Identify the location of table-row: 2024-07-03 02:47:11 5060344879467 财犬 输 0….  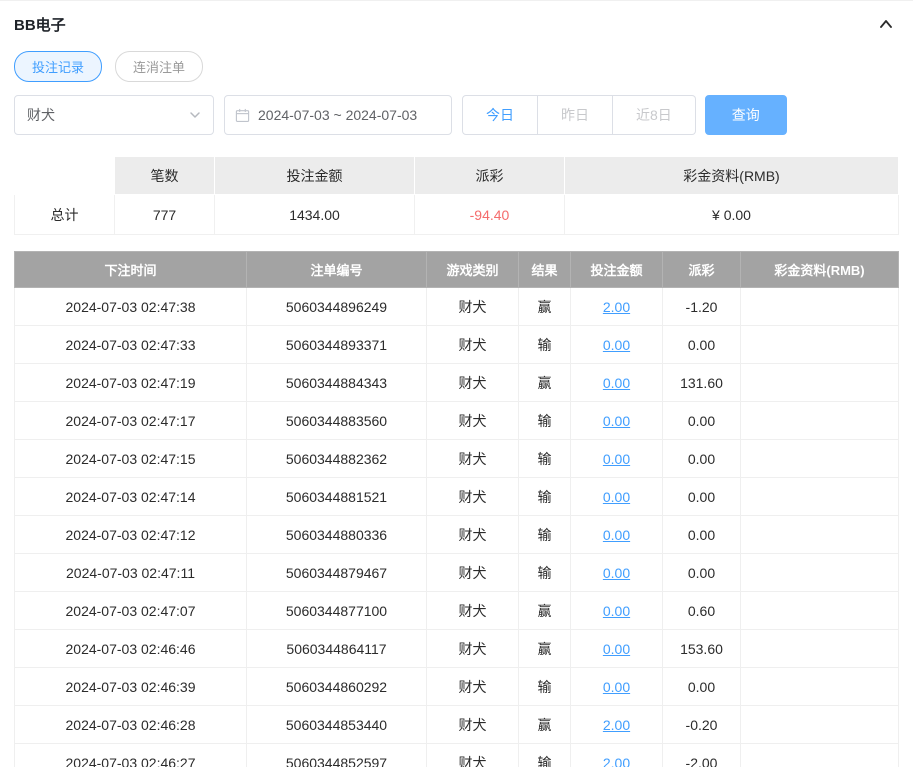
(456, 572).